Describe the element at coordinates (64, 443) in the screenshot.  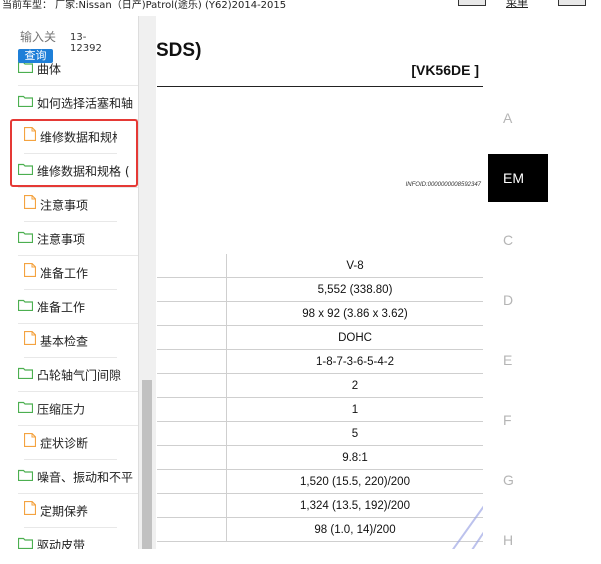
I see `tree-item-label: 症状诊断` at that location.